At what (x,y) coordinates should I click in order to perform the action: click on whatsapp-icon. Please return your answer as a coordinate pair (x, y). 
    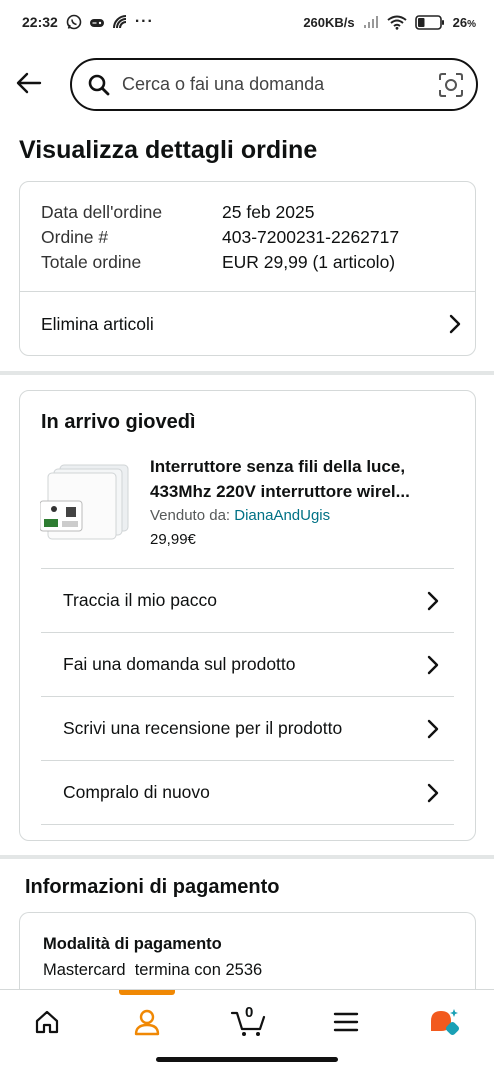
    Looking at the image, I should click on (74, 22).